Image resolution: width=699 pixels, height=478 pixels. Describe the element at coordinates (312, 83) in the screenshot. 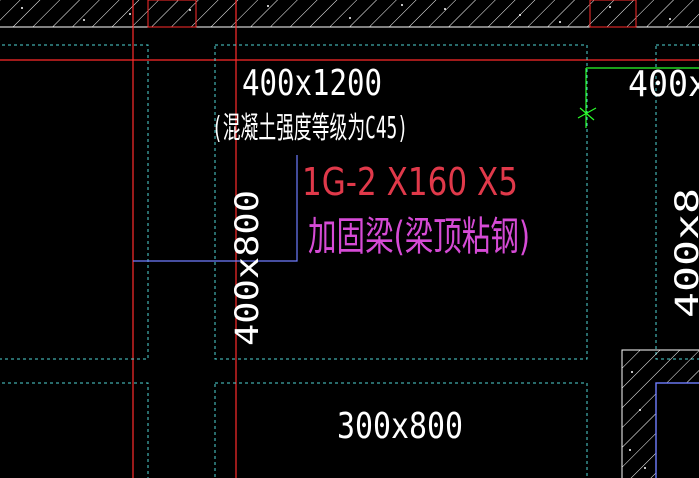

I see `beam-size-label: 400x1200` at that location.